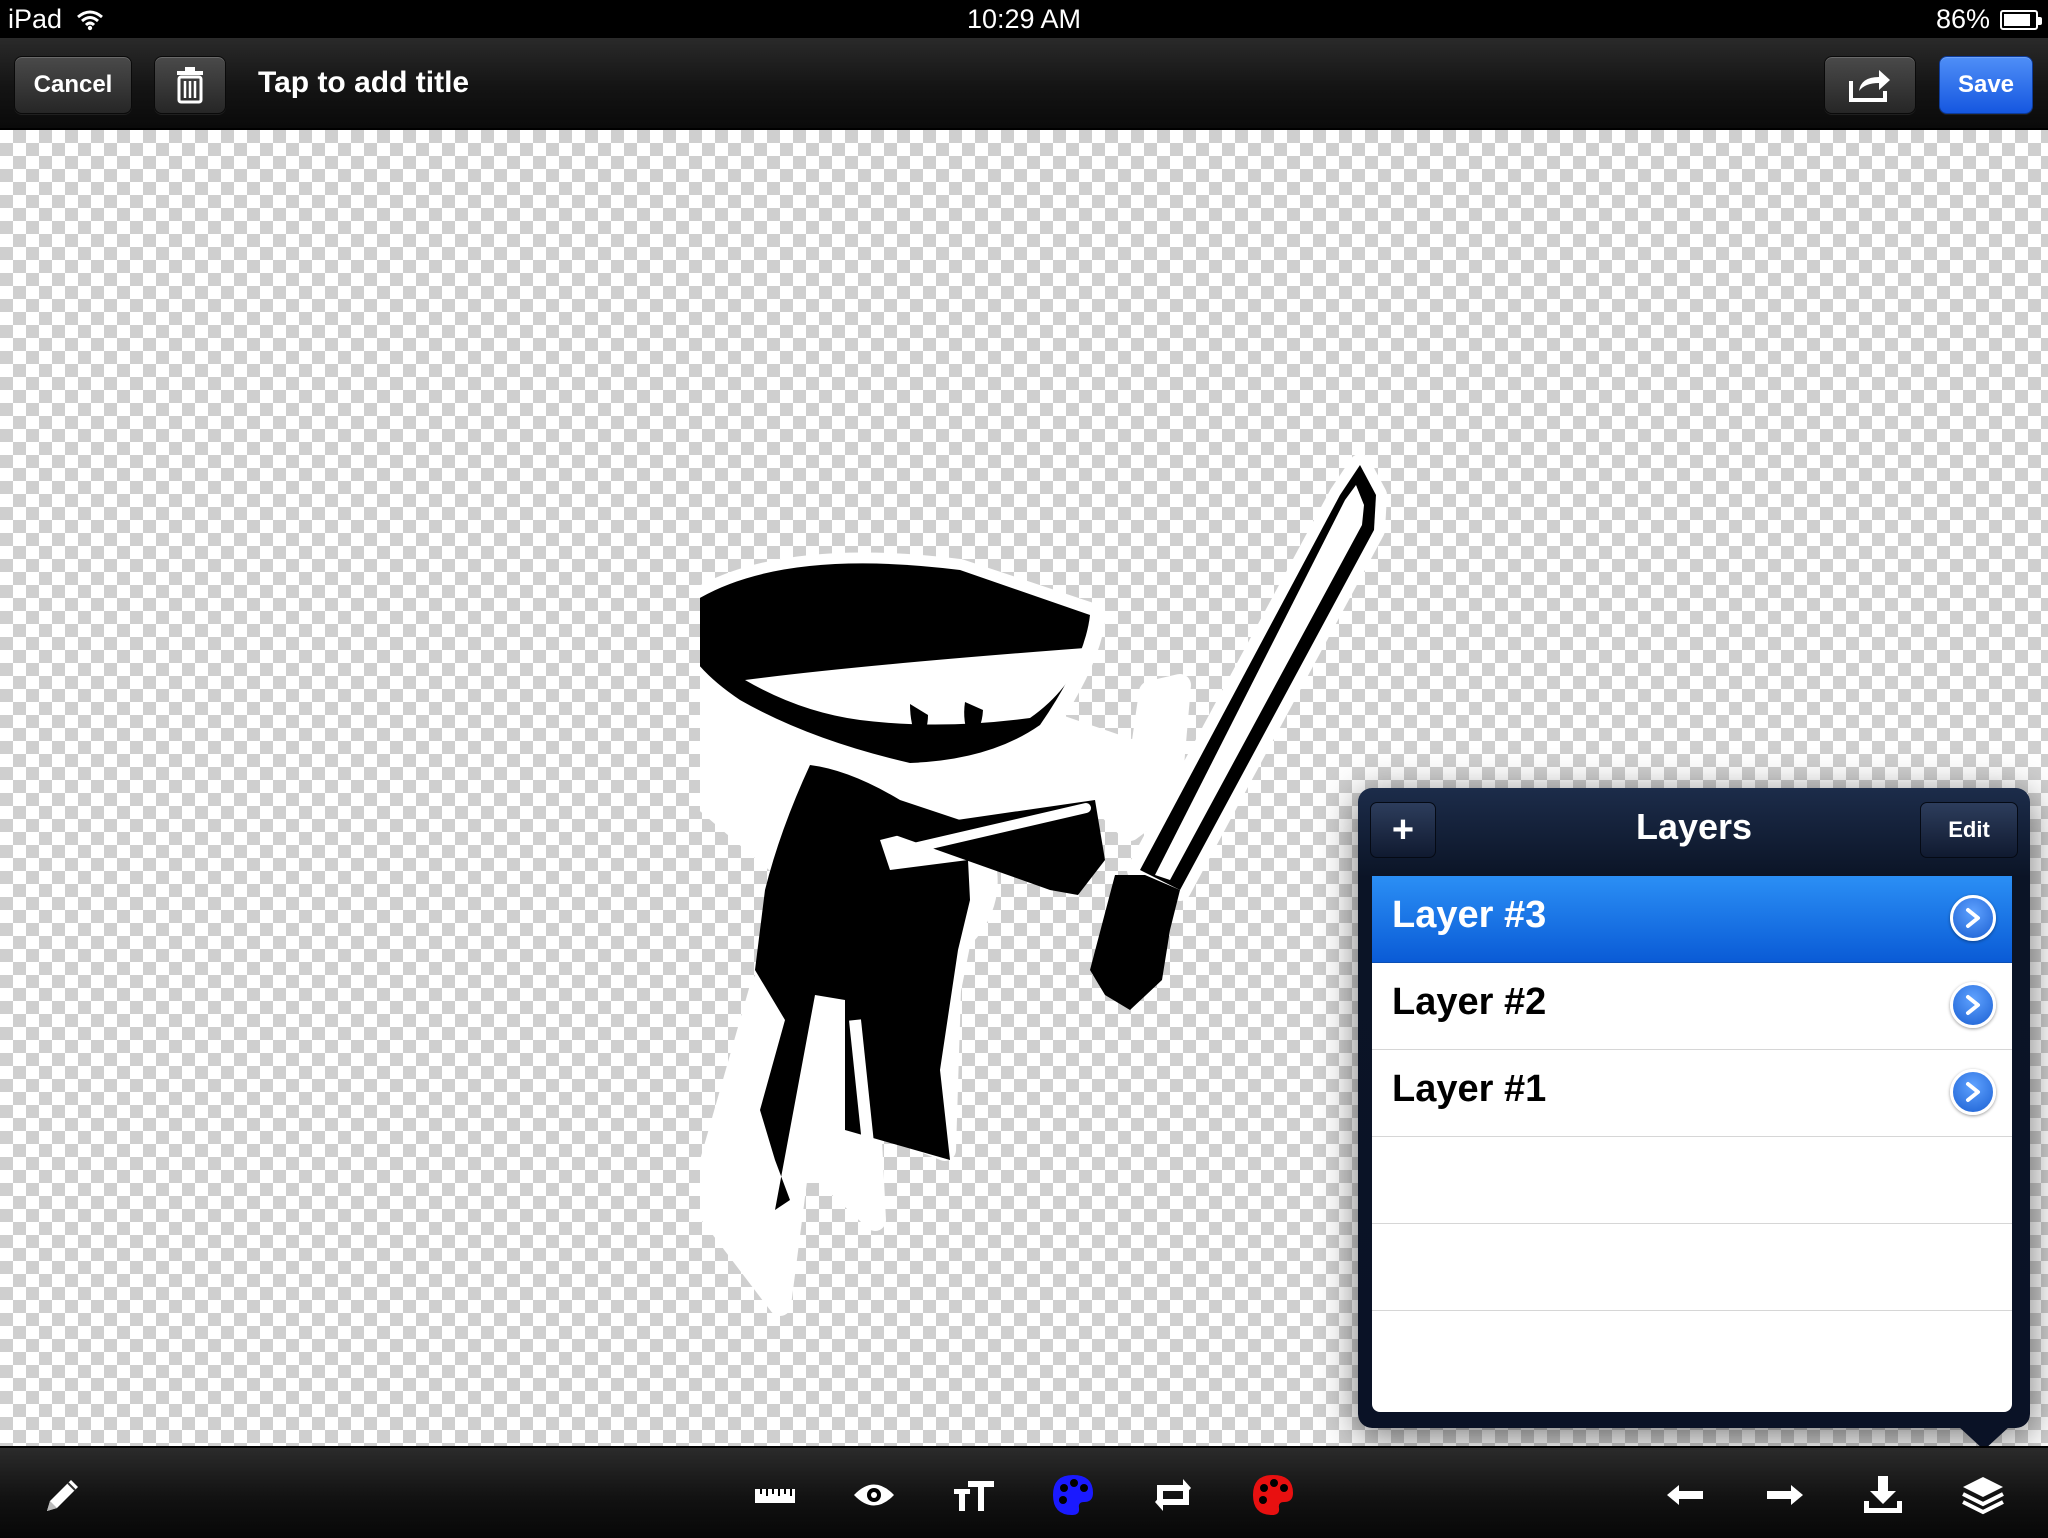 The height and width of the screenshot is (1538, 2048). What do you see at coordinates (1469, 1002) in the screenshot?
I see `layer-name: Layer #2` at bounding box center [1469, 1002].